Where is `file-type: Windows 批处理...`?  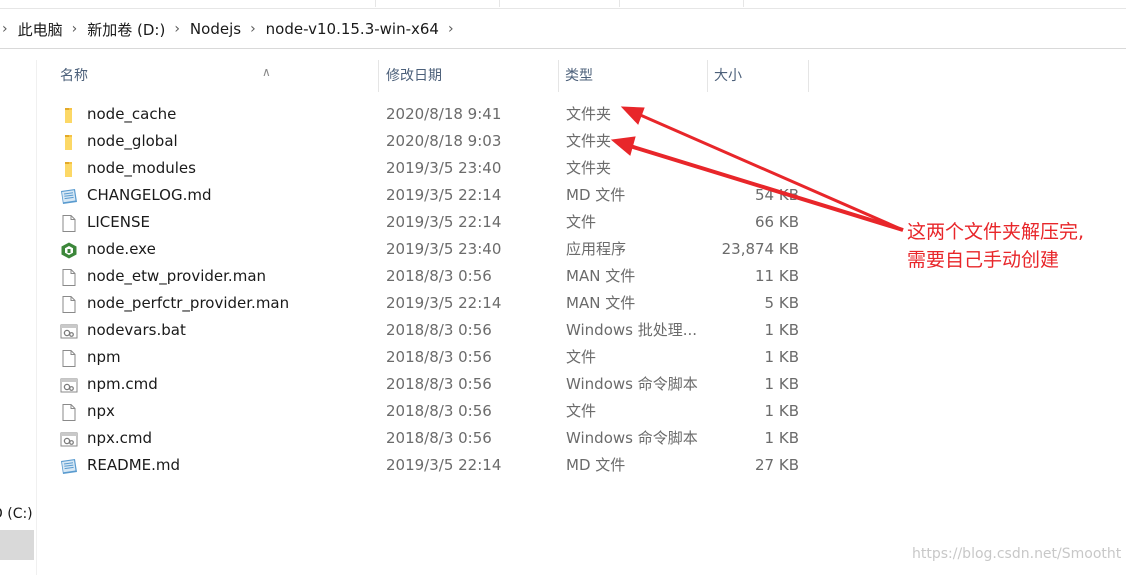
file-type: Windows 批处理... is located at coordinates (632, 330).